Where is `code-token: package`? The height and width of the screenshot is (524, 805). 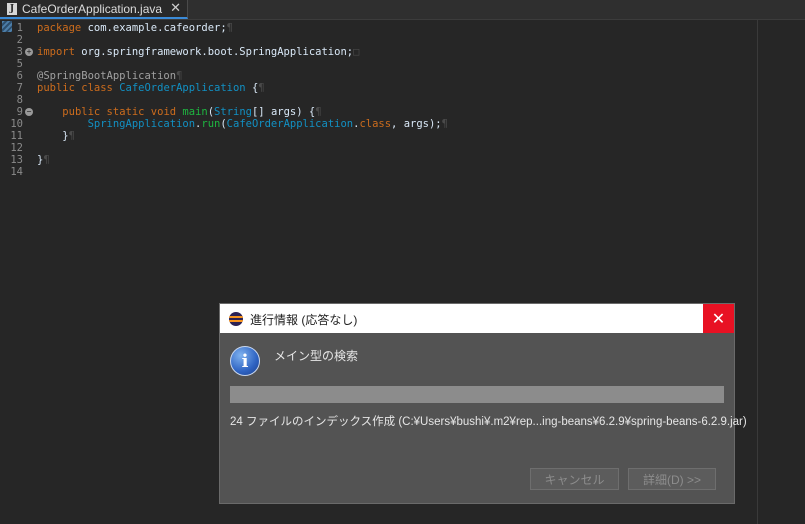
code-token: package is located at coordinates (59, 28).